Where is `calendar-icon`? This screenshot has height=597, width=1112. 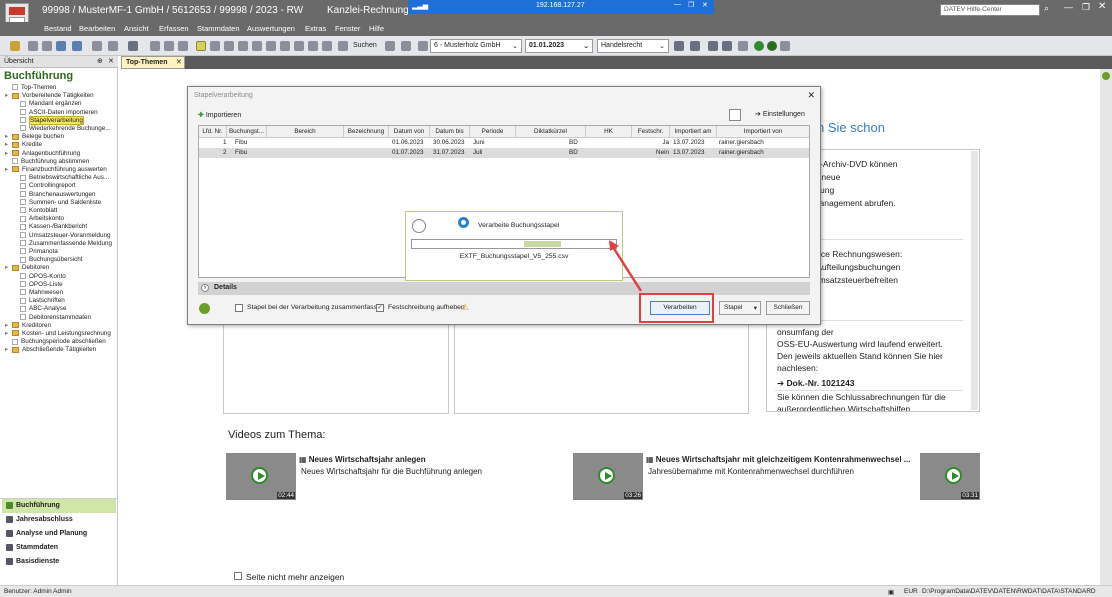
calendar-icon is located at coordinates (313, 46).